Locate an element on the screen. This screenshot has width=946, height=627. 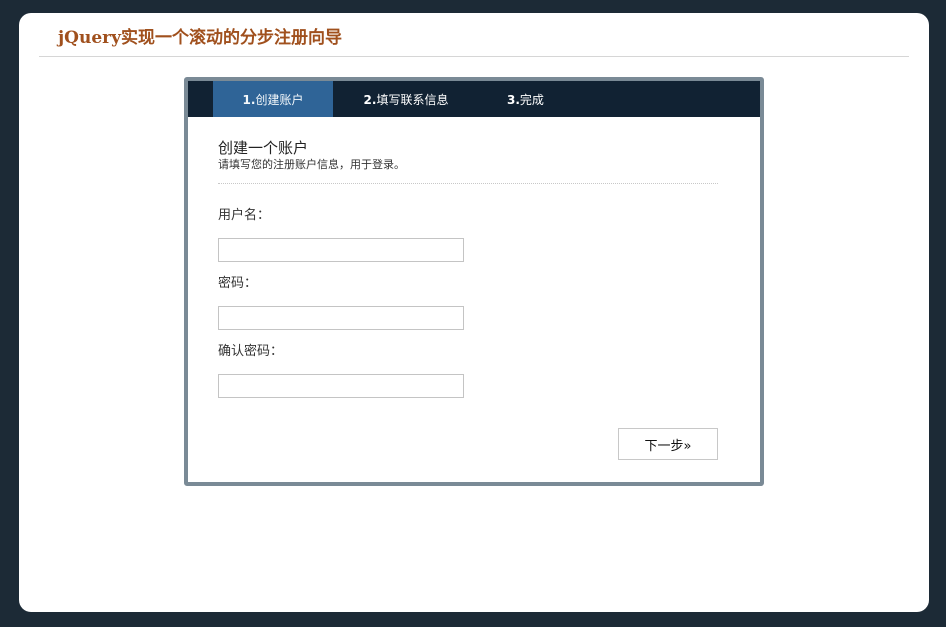
confirm-password-input is located at coordinates (341, 386).